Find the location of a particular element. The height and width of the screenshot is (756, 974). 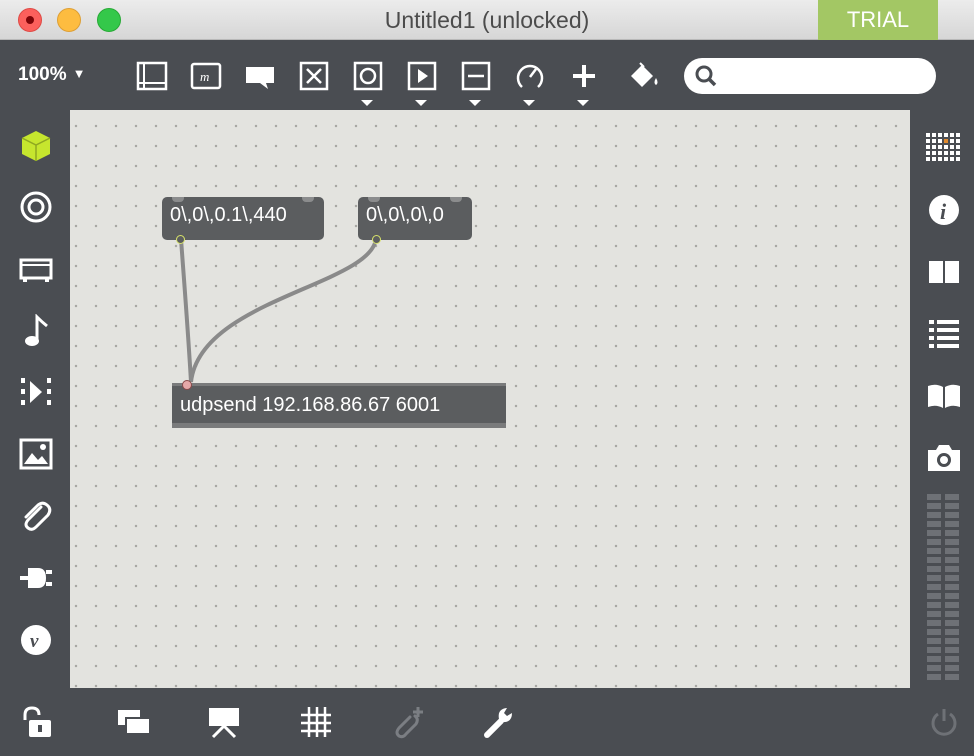

camera-icon is located at coordinates (944, 458).